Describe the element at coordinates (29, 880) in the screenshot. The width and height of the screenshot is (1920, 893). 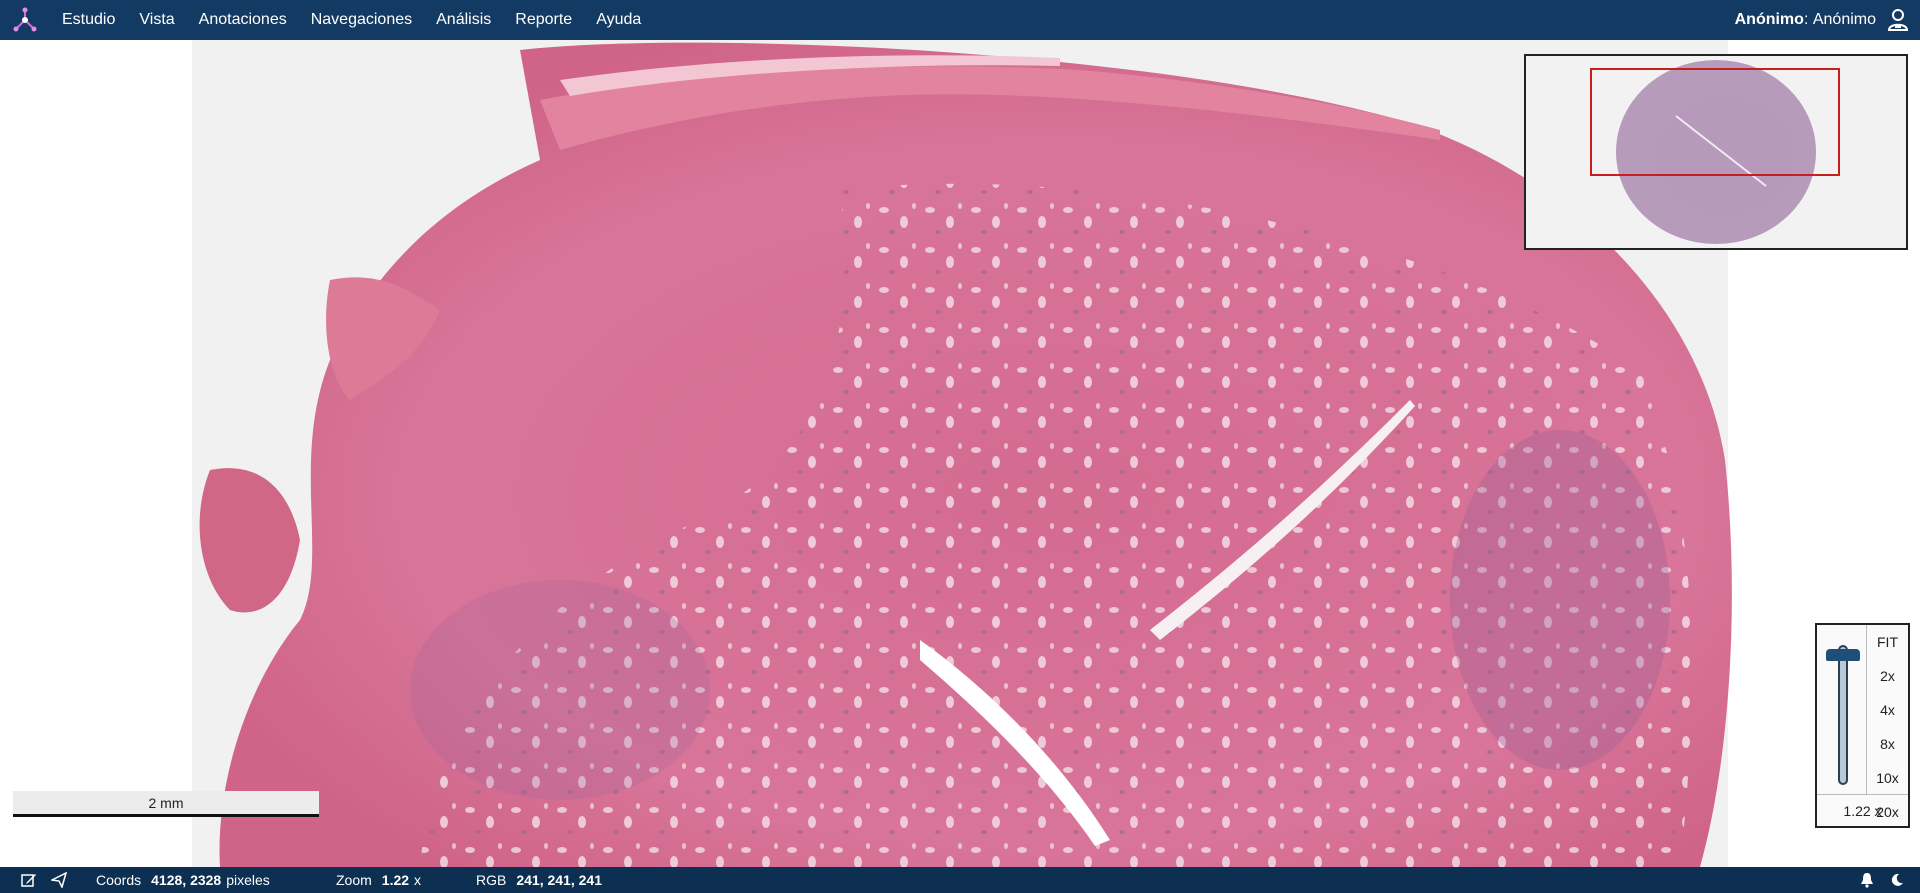
I see `edit-icon` at that location.